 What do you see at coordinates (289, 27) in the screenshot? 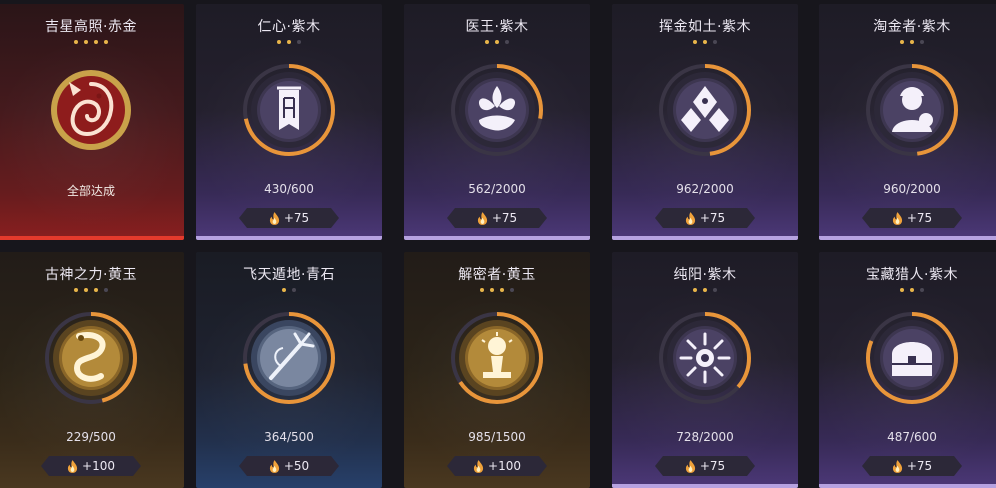
I see `achievement-title: 仁心·紫木` at bounding box center [289, 27].